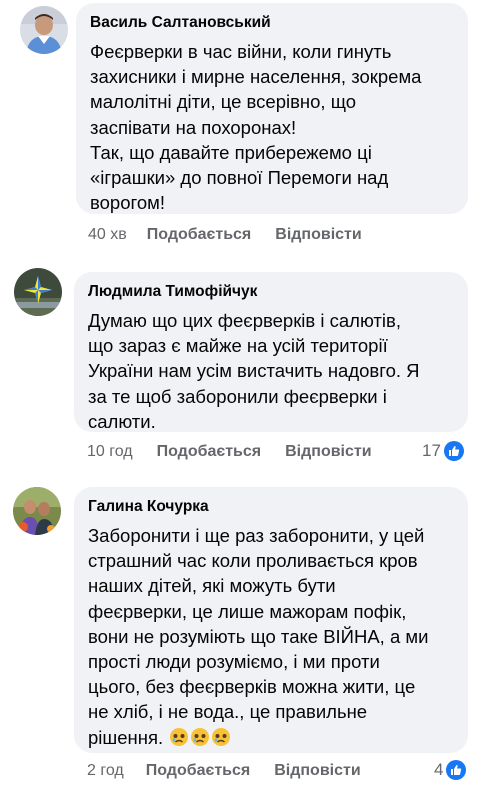 The image size is (484, 800). What do you see at coordinates (256, 77) in the screenshot?
I see `comment-text-line: захисники і мирне населення, зокрема` at bounding box center [256, 77].